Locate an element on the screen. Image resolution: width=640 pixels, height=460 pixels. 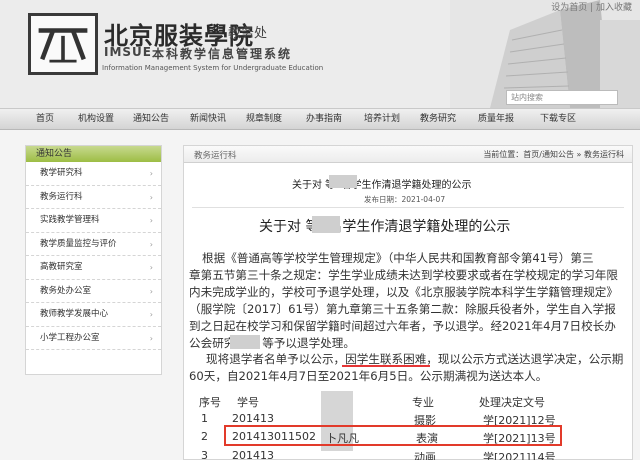
sidebar-item: 高教研究室 › is located at coordinates (93, 268).